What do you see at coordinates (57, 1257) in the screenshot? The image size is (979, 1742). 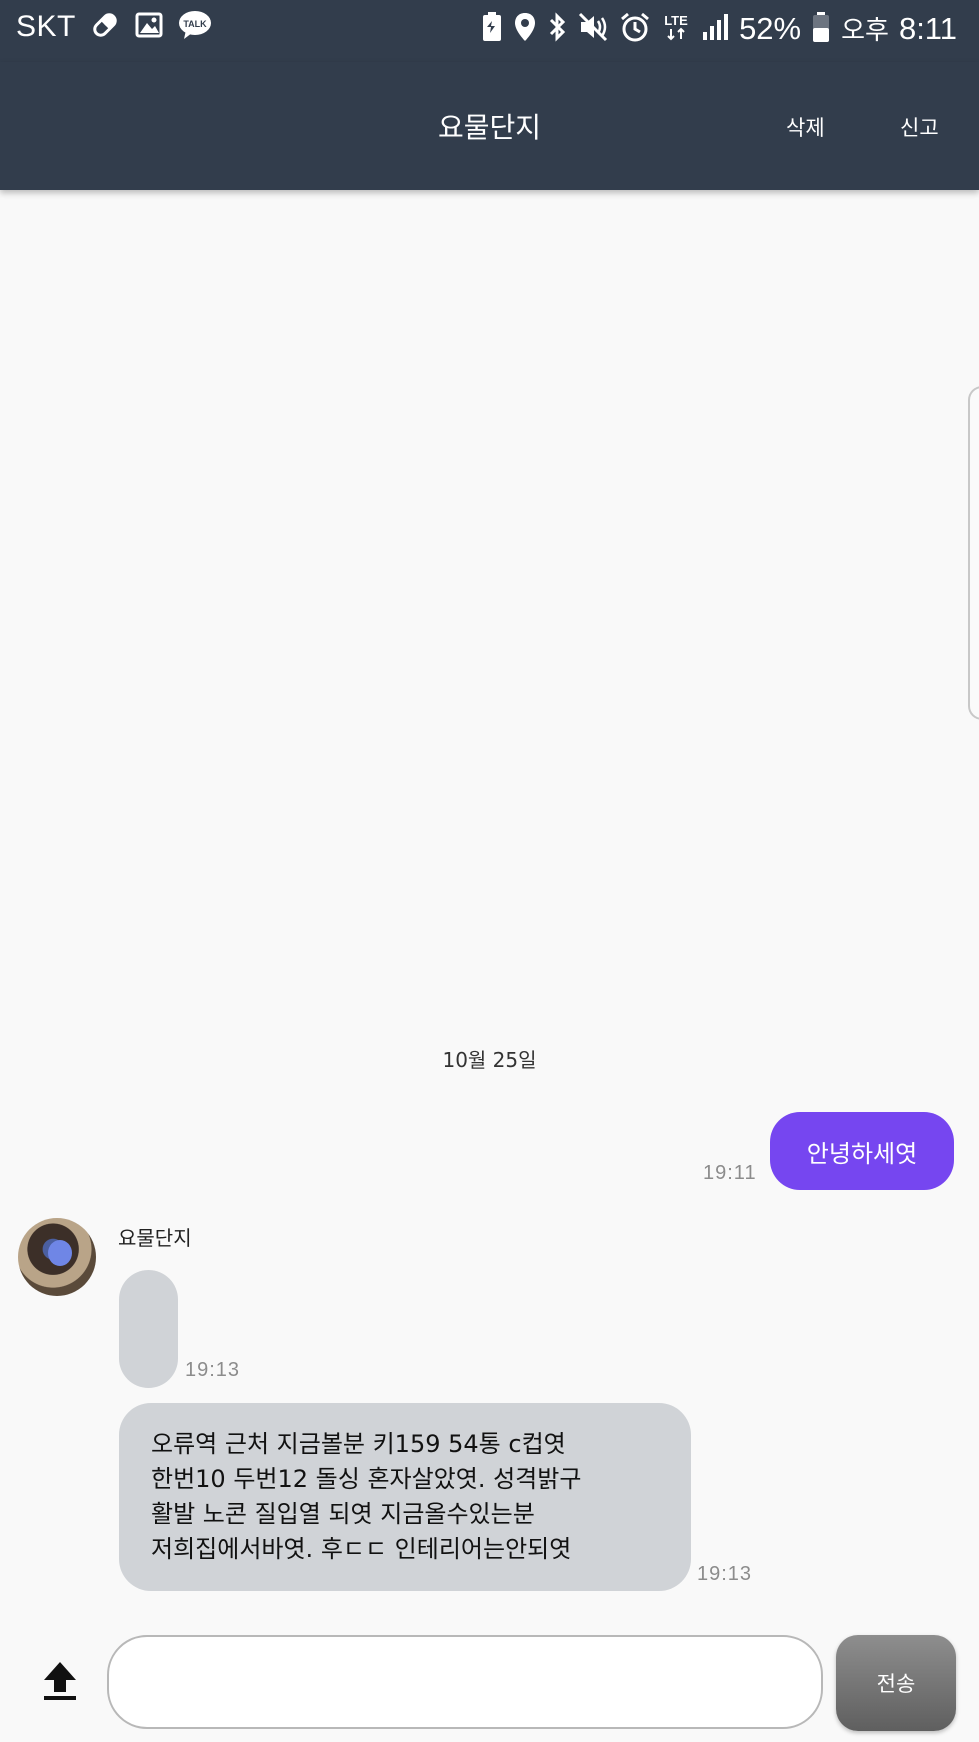 I see `sender-avatar` at bounding box center [57, 1257].